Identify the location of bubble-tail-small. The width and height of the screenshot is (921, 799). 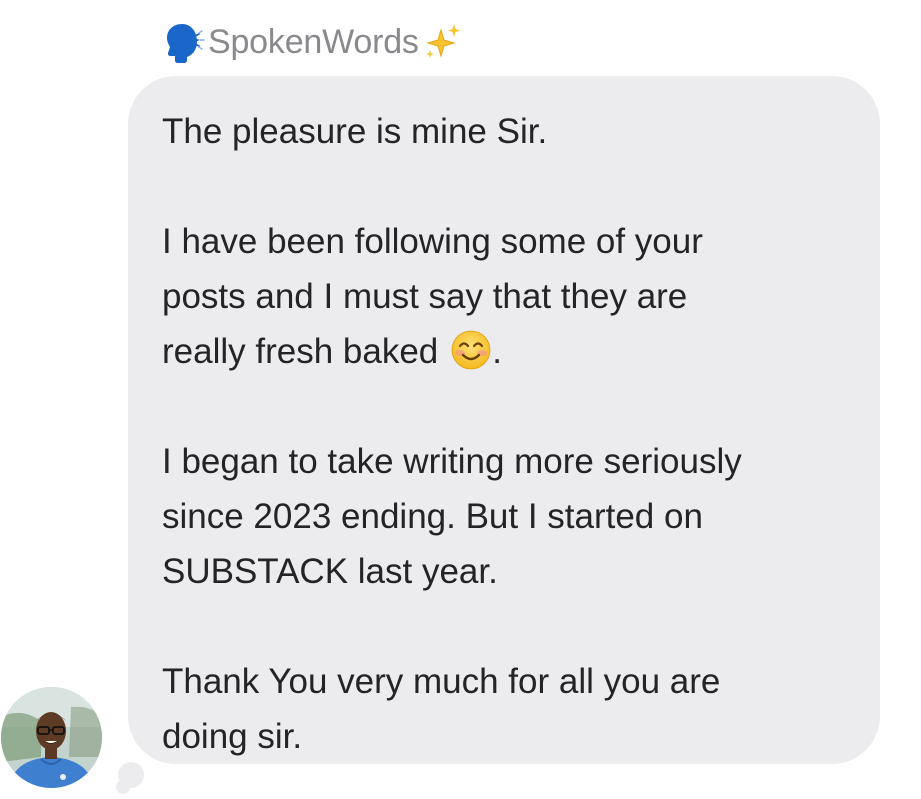
(123, 787).